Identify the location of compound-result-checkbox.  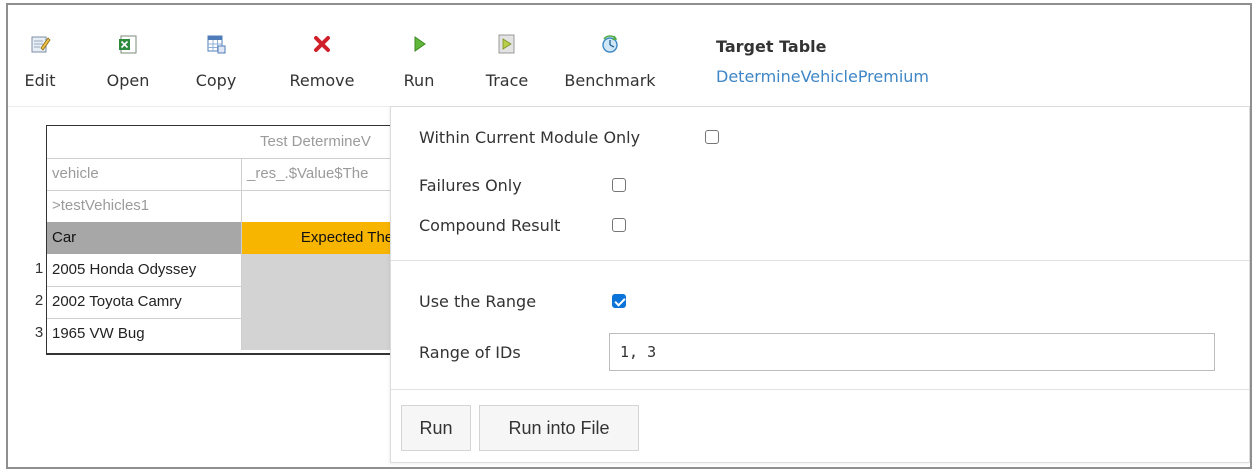
(619, 225).